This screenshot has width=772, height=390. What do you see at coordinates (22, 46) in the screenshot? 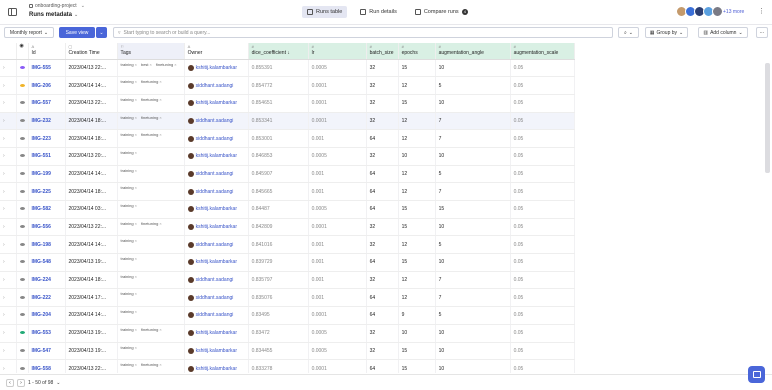
I see `eye-icon: ◉` at bounding box center [22, 46].